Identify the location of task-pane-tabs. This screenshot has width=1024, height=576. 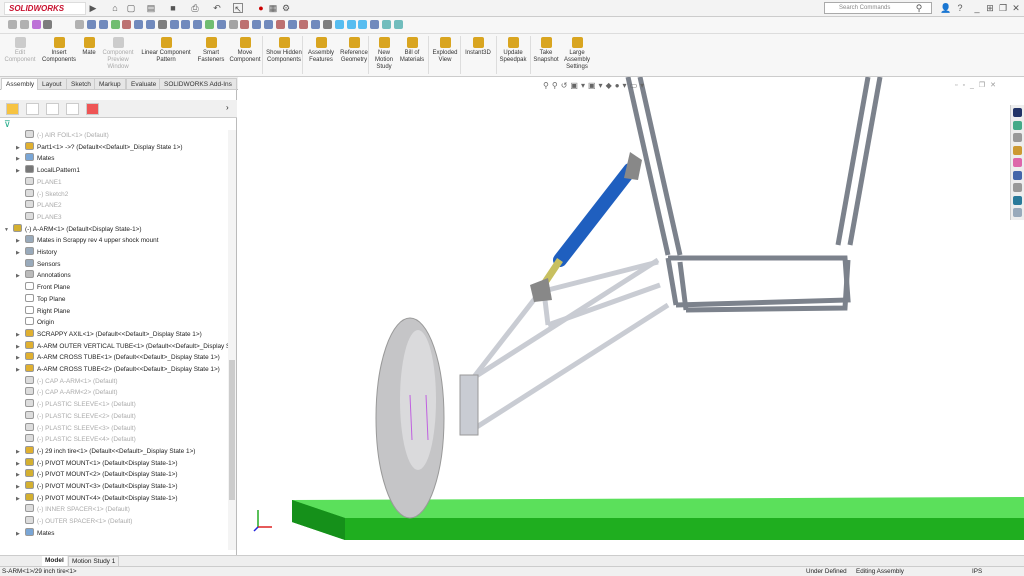
(1017, 162).